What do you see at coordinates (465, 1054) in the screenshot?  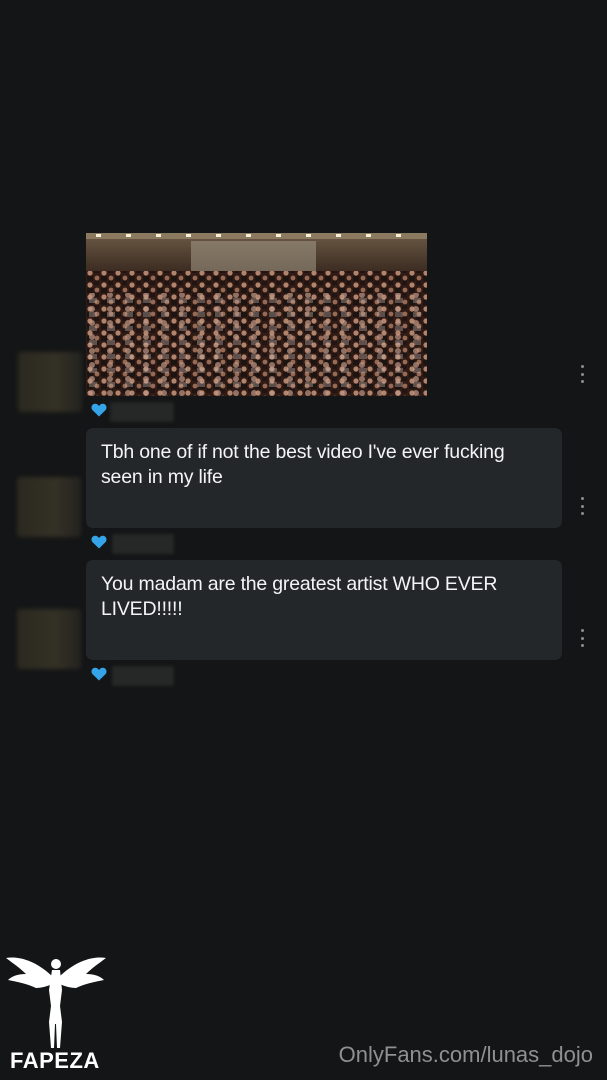 I see `url-watermark: OnlyFans.com/lunas_dojo` at bounding box center [465, 1054].